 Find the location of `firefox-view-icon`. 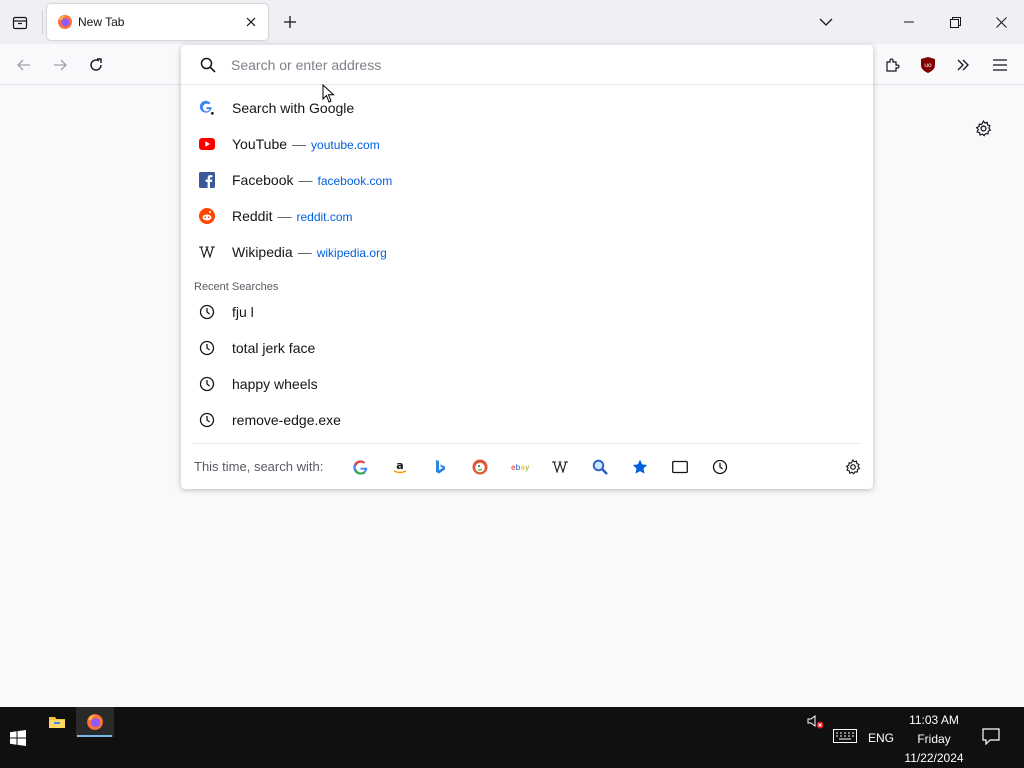

firefox-view-icon is located at coordinates (20, 23).